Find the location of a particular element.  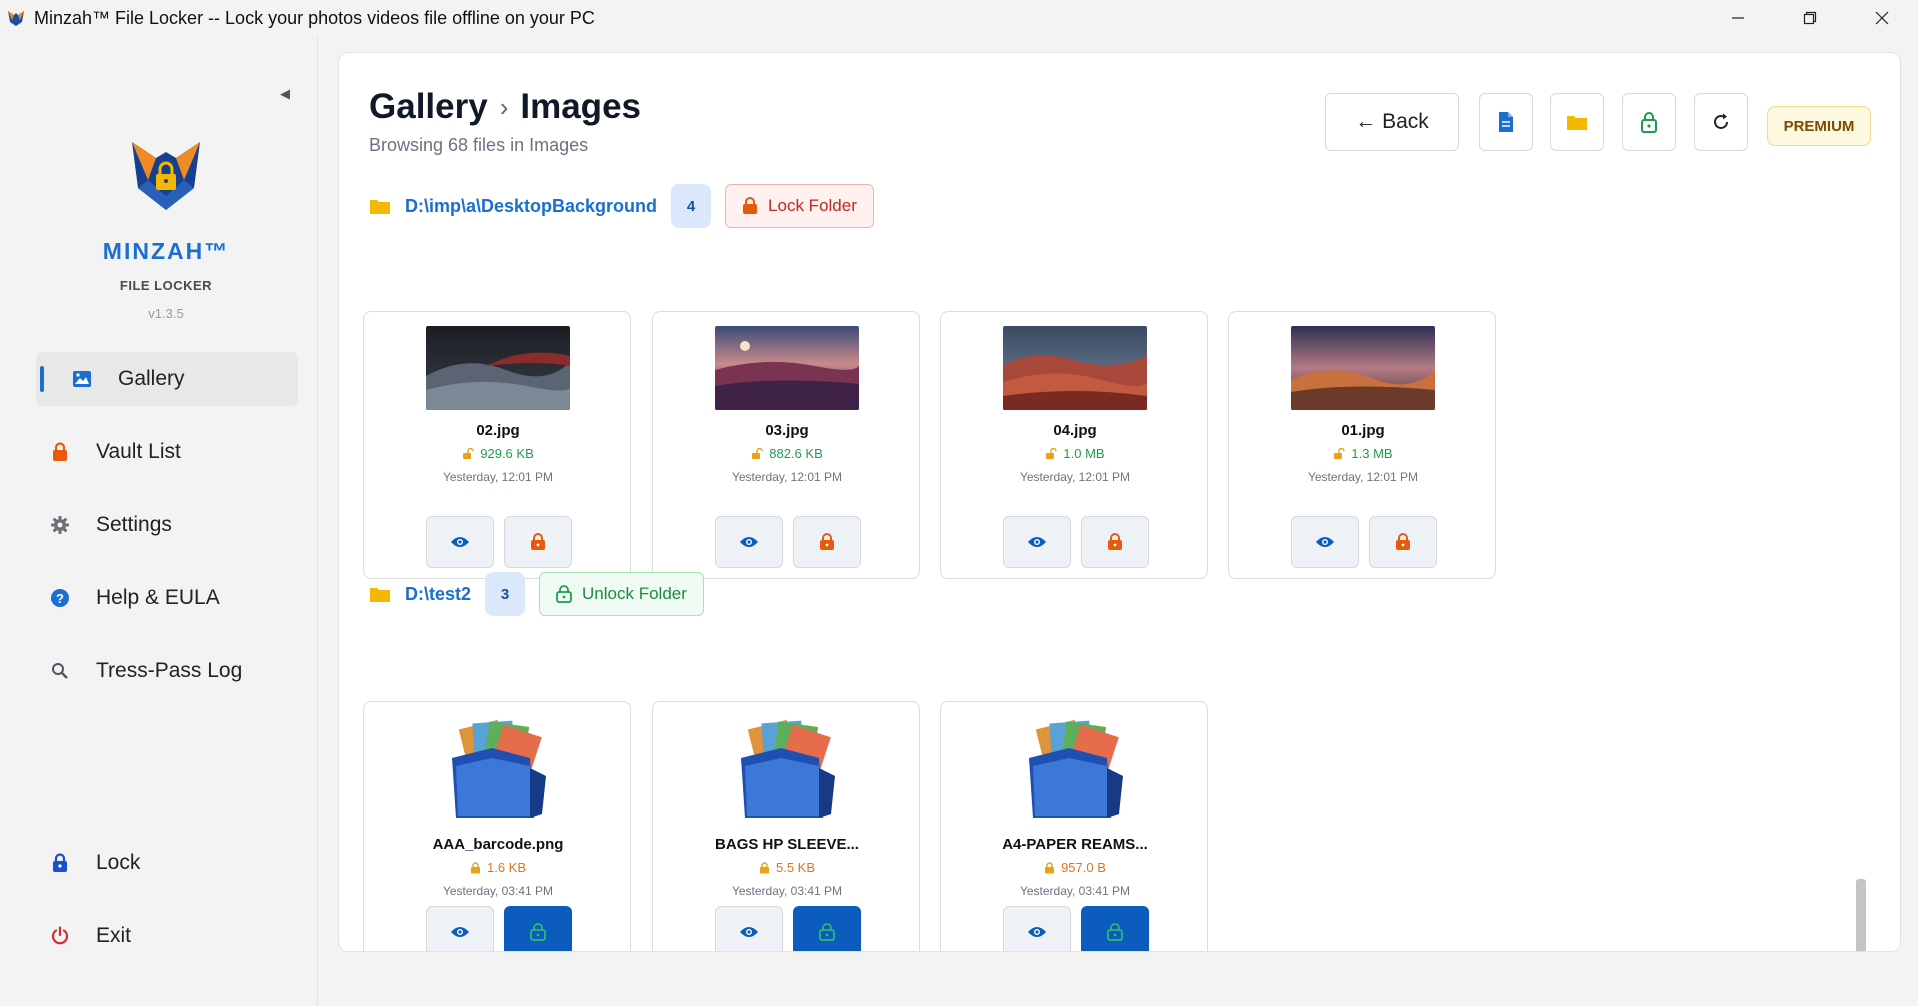

app-version: v1.3.5 is located at coordinates (166, 313).